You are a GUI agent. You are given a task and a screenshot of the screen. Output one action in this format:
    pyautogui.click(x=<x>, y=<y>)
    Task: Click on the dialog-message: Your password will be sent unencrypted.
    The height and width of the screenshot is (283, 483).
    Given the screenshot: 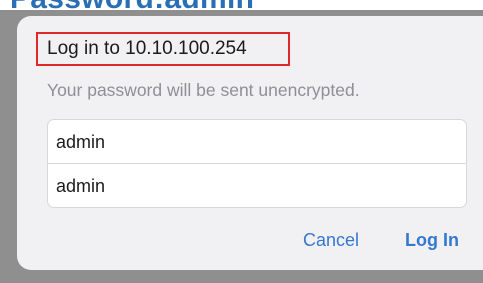 What is the action you would take?
    pyautogui.click(x=203, y=90)
    